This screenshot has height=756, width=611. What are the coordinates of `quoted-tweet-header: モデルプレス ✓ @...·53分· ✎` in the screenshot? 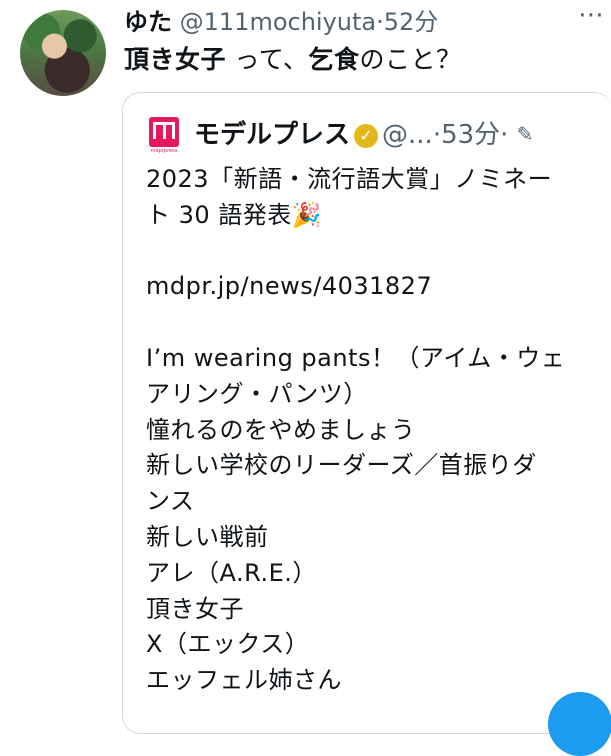 It's located at (363, 132).